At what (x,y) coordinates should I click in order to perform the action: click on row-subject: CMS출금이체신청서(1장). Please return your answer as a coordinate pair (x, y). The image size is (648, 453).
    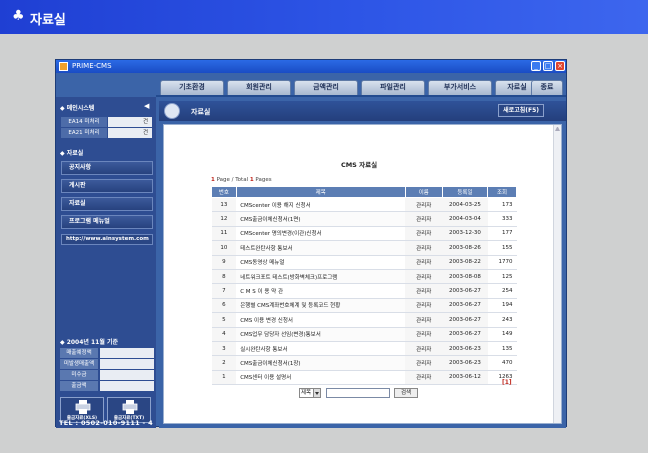
    Looking at the image, I should click on (321, 363).